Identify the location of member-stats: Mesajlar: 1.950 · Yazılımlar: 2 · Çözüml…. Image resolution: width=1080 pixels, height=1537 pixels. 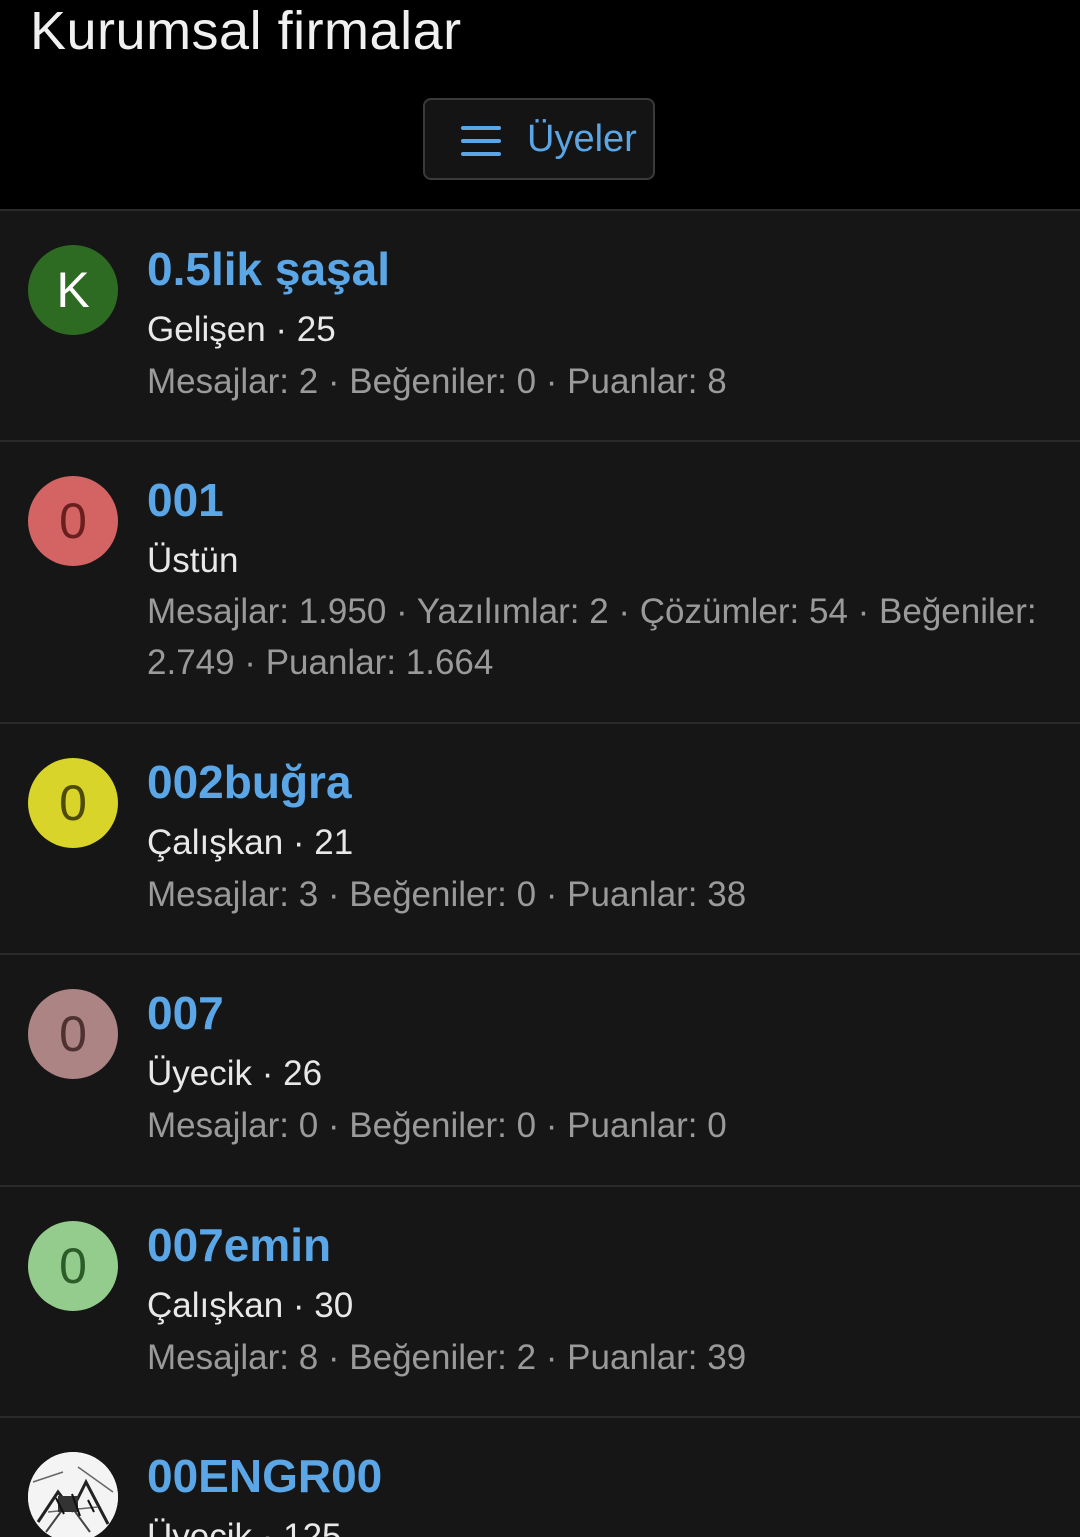
(592, 637).